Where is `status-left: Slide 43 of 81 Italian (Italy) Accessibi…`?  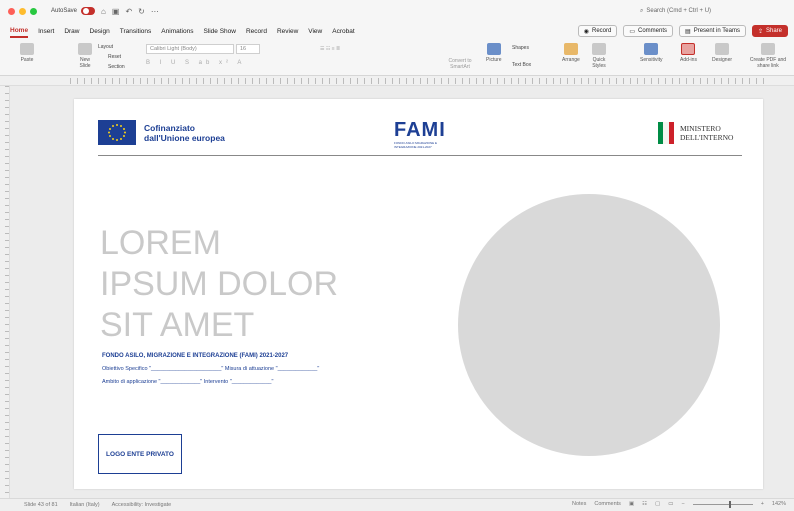
status-left: Slide 43 of 81 Italian (Italy) Accessibi… is located at coordinates (97, 505).